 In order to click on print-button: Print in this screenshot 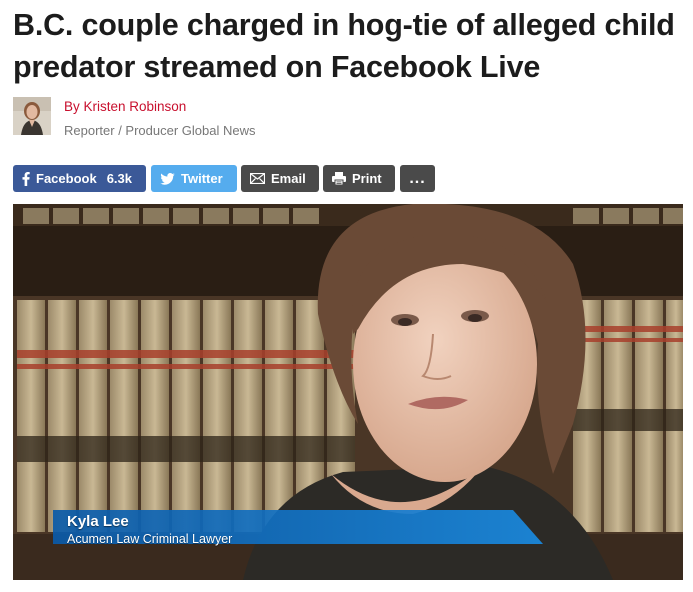, I will do `click(359, 178)`.